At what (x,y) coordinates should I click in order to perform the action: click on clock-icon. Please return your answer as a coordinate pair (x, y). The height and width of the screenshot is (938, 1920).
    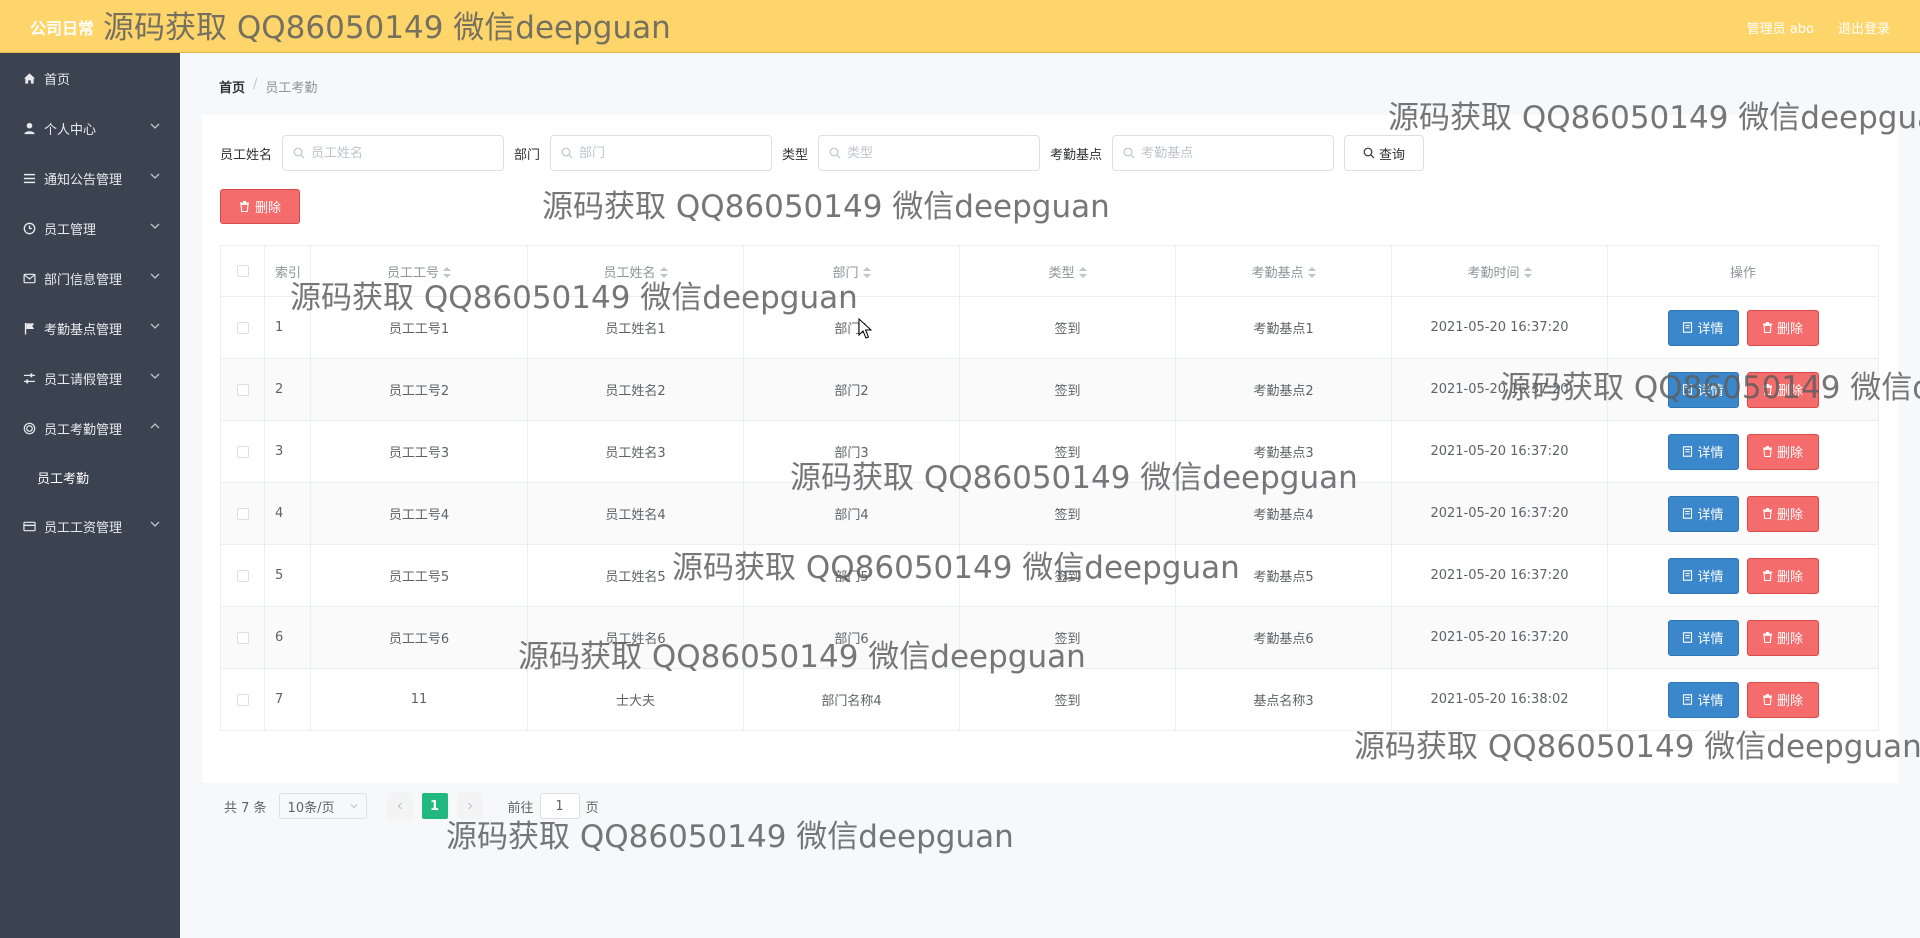
    Looking at the image, I should click on (29, 228).